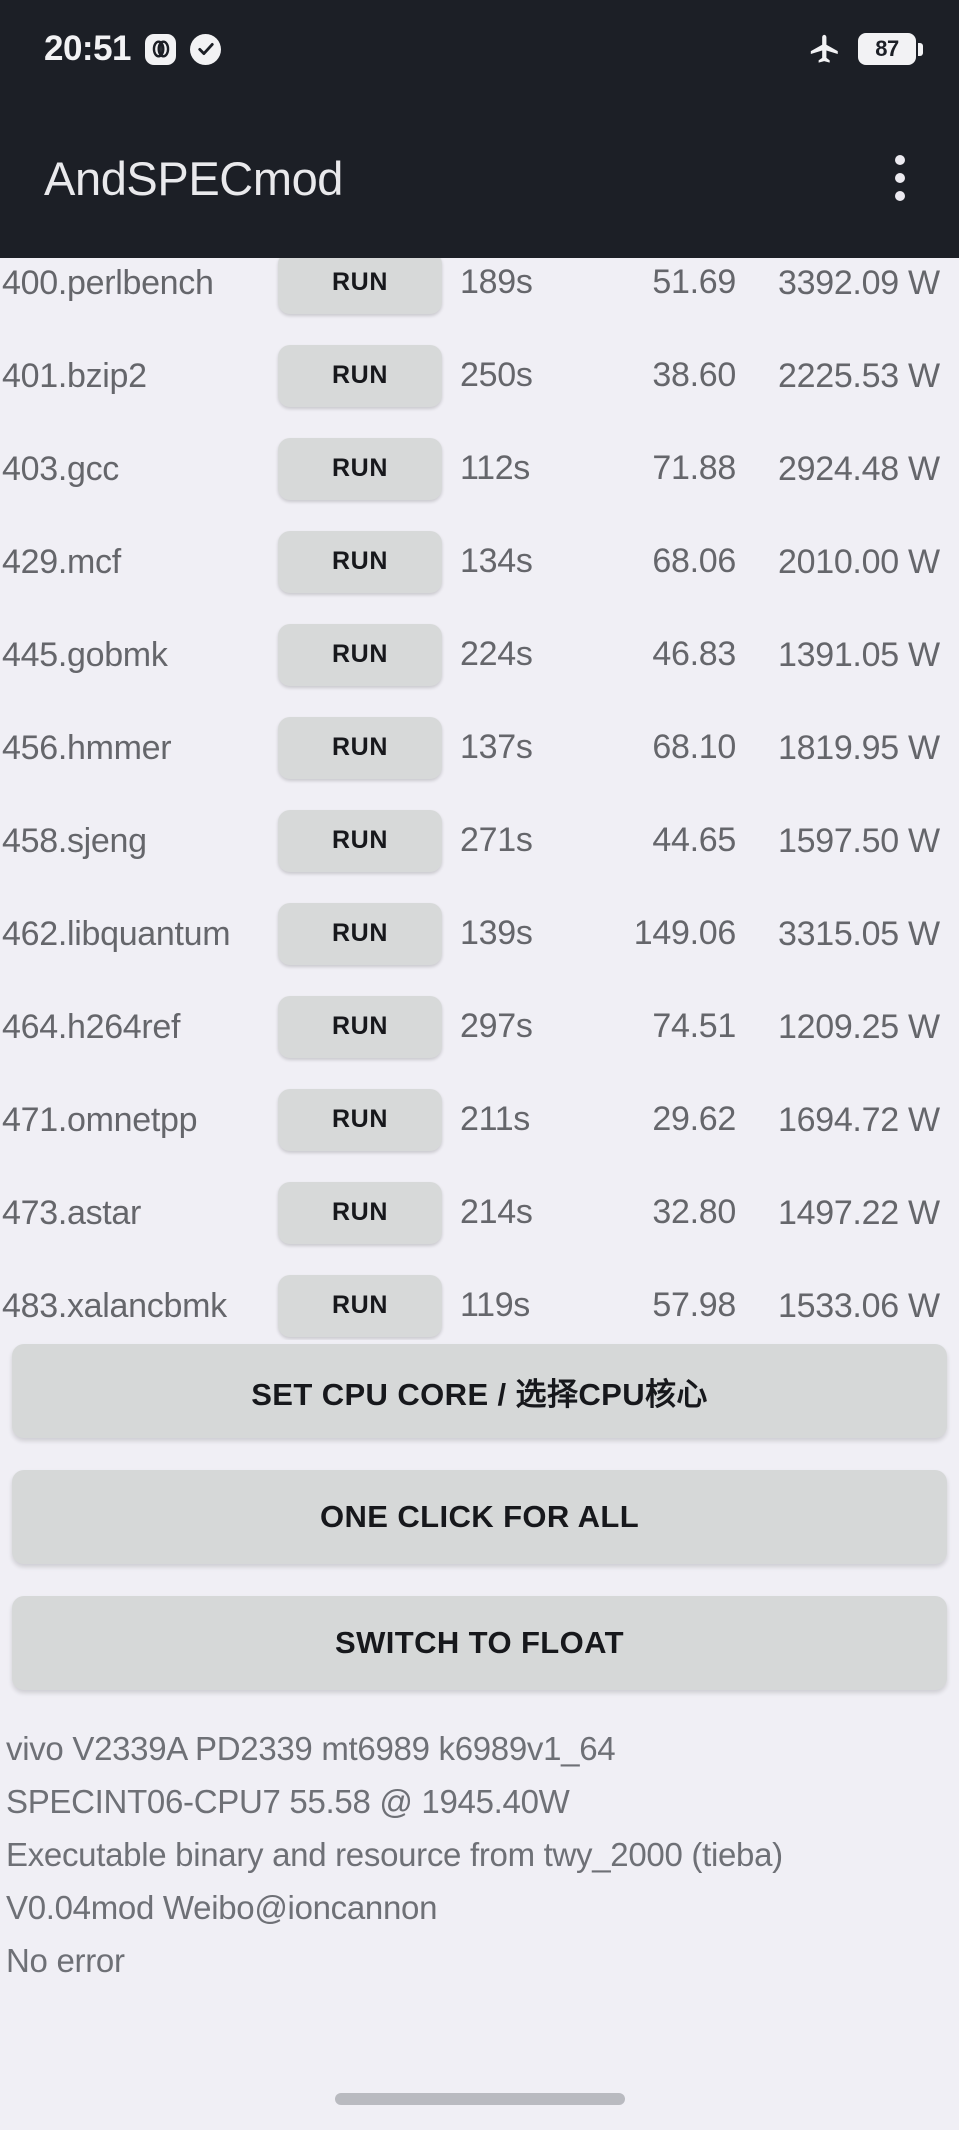 This screenshot has width=959, height=2130. What do you see at coordinates (694, 561) in the screenshot?
I see `benchmark-score: 68.06` at bounding box center [694, 561].